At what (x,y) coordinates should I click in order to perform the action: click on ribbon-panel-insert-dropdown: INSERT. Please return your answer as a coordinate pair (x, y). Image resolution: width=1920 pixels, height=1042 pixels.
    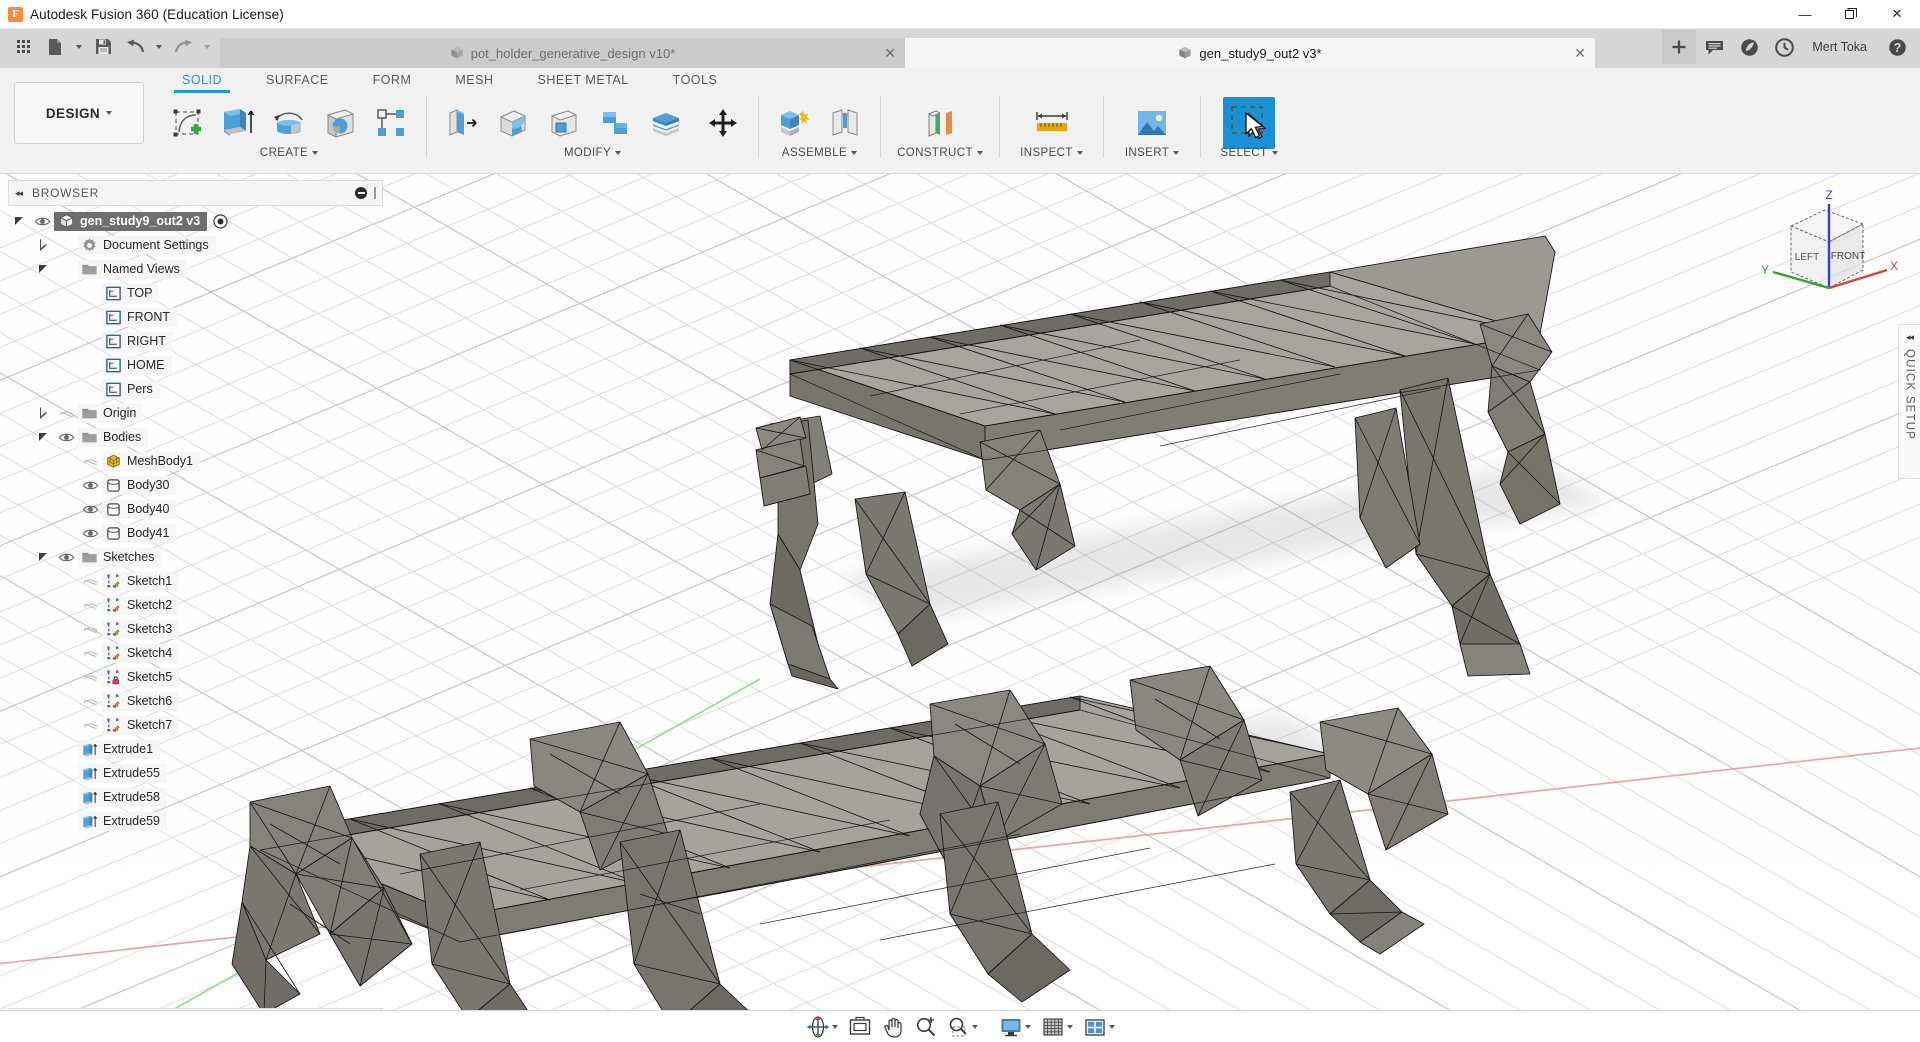
    Looking at the image, I should click on (1152, 153).